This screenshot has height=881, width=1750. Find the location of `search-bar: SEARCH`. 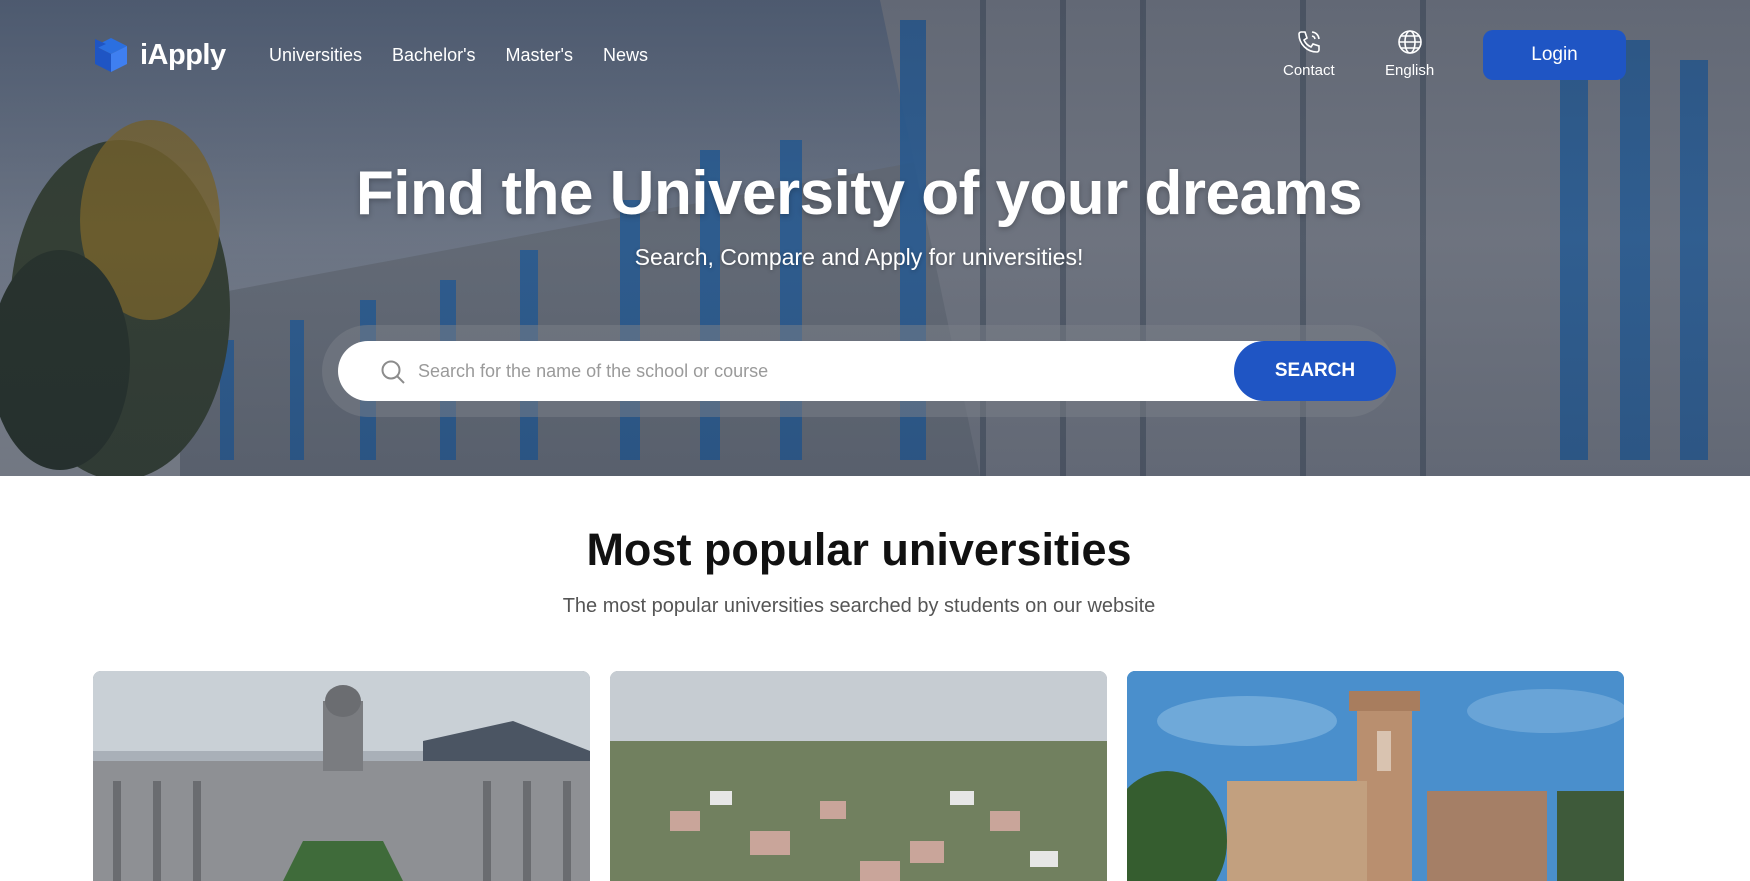

search-bar: SEARCH is located at coordinates (867, 371).